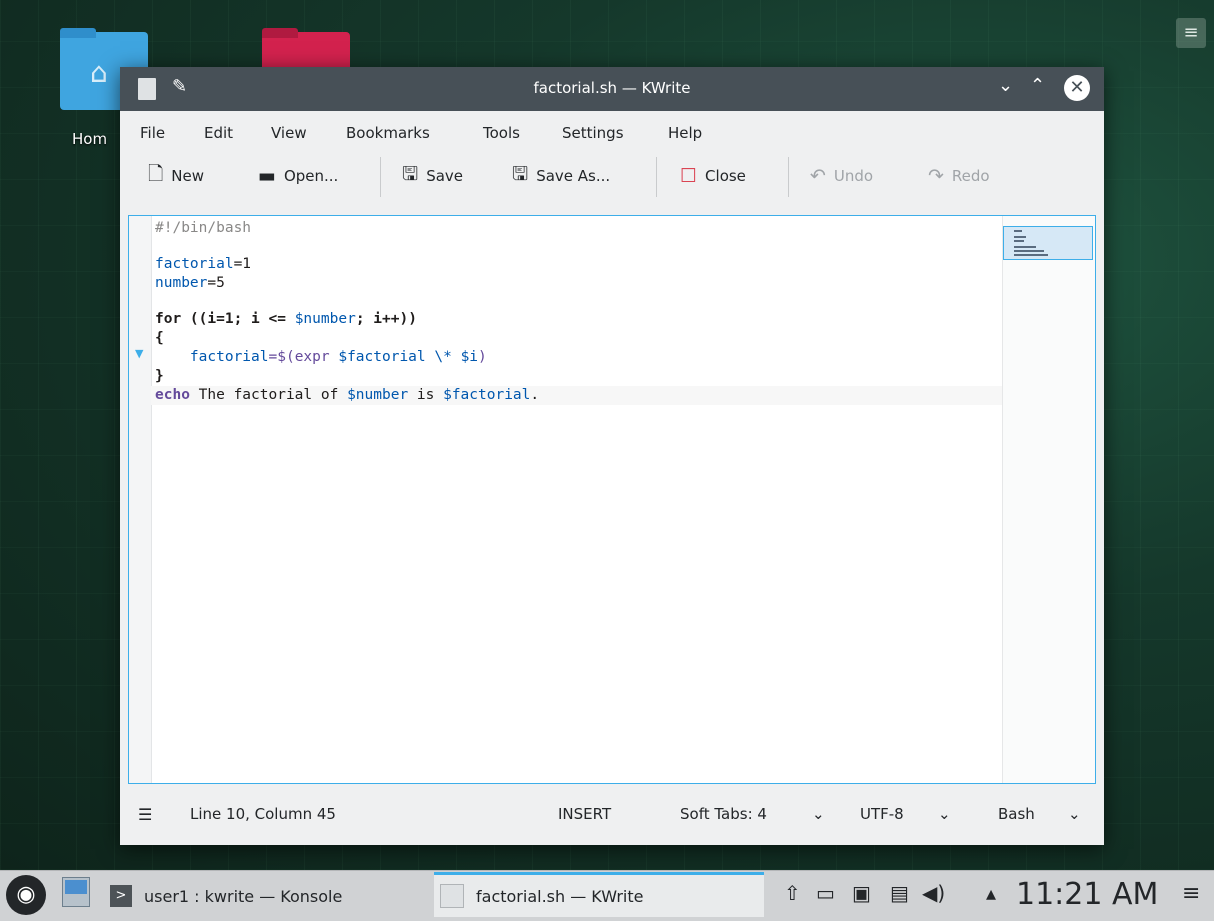 The width and height of the screenshot is (1214, 921). I want to click on task-konsole-label: user1 : kwrite — Konsole, so click(243, 896).